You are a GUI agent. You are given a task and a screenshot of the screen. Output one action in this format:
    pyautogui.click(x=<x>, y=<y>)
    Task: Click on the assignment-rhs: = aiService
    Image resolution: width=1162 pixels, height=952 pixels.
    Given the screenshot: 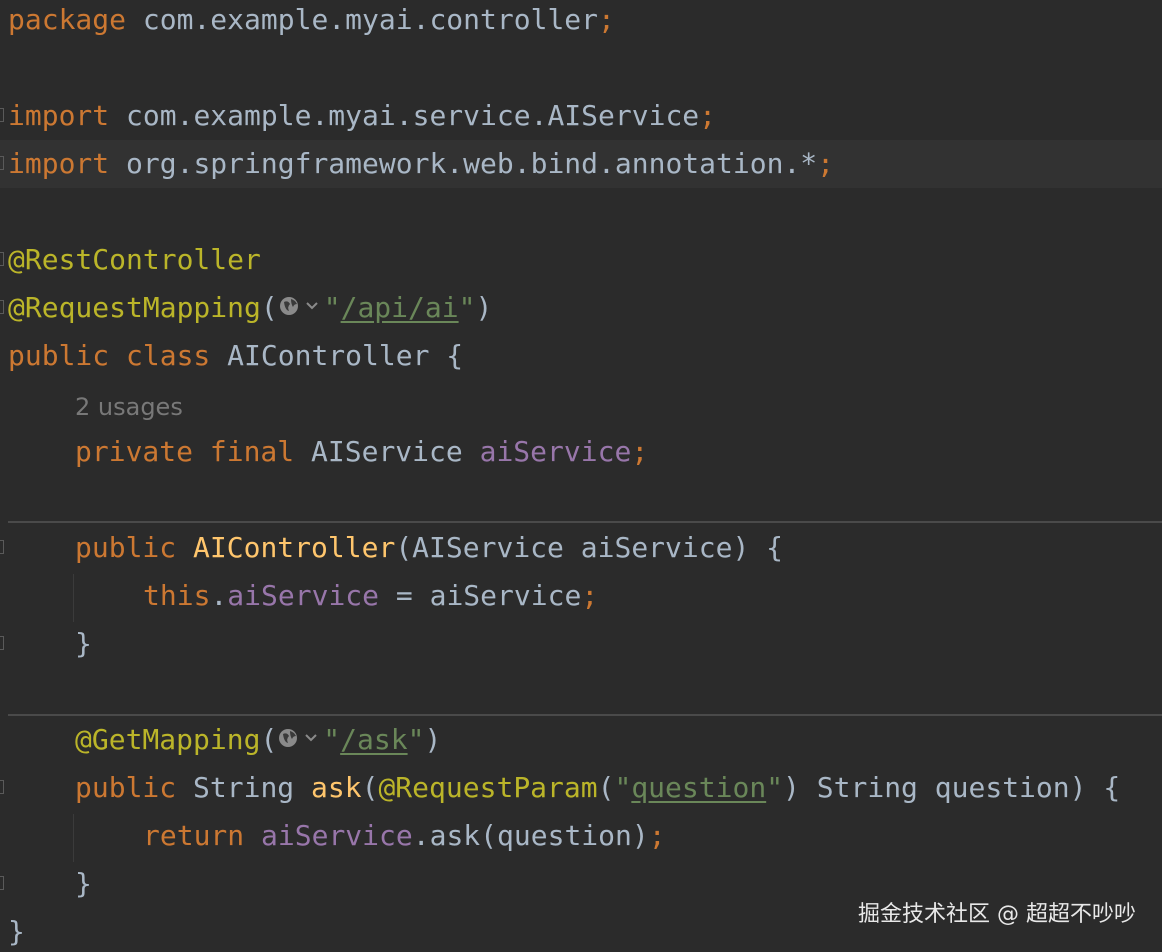 What is the action you would take?
    pyautogui.click(x=480, y=595)
    